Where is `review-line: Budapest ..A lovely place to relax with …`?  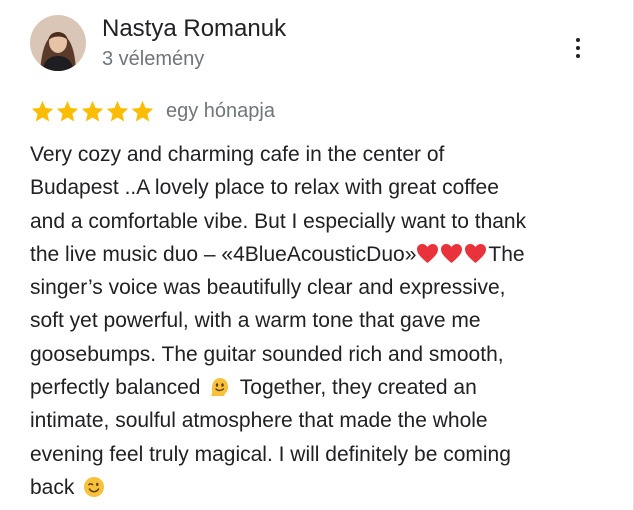
review-line: Budapest ..A lovely place to relax with … is located at coordinates (315, 187).